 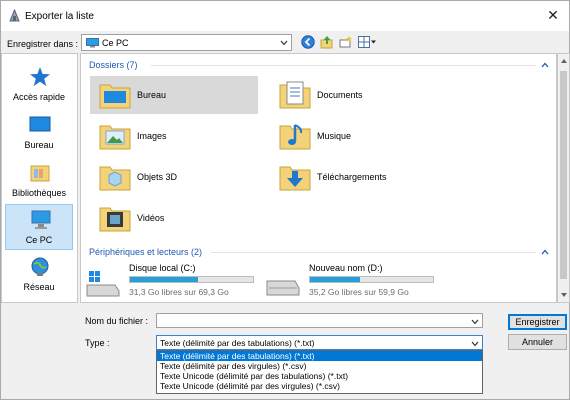 What do you see at coordinates (563, 175) in the screenshot?
I see `scrollbar-thumb` at bounding box center [563, 175].